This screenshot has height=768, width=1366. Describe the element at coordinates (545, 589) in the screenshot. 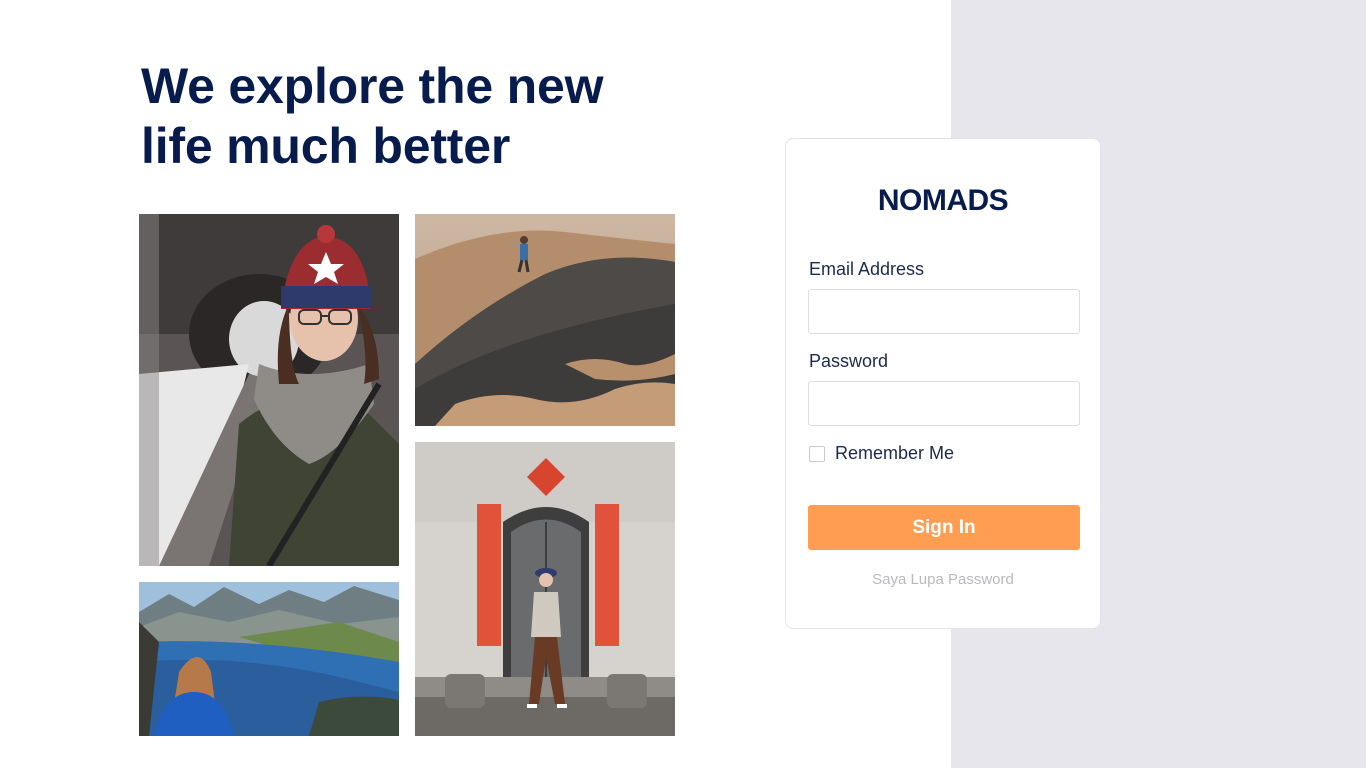

I see `gallery-photo-old-doorway` at that location.